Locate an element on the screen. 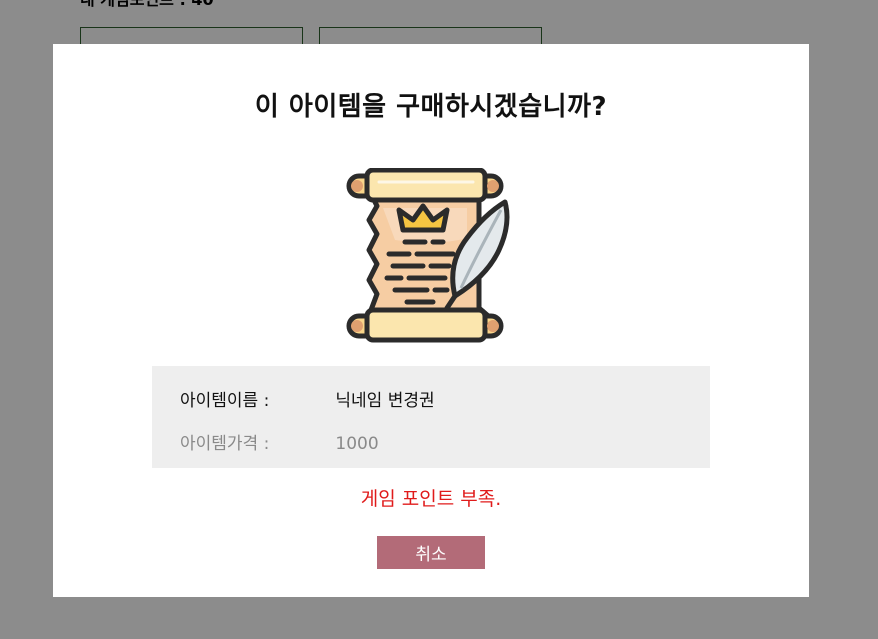  item-name-value: 닉네임 변경권 is located at coordinates (385, 401).